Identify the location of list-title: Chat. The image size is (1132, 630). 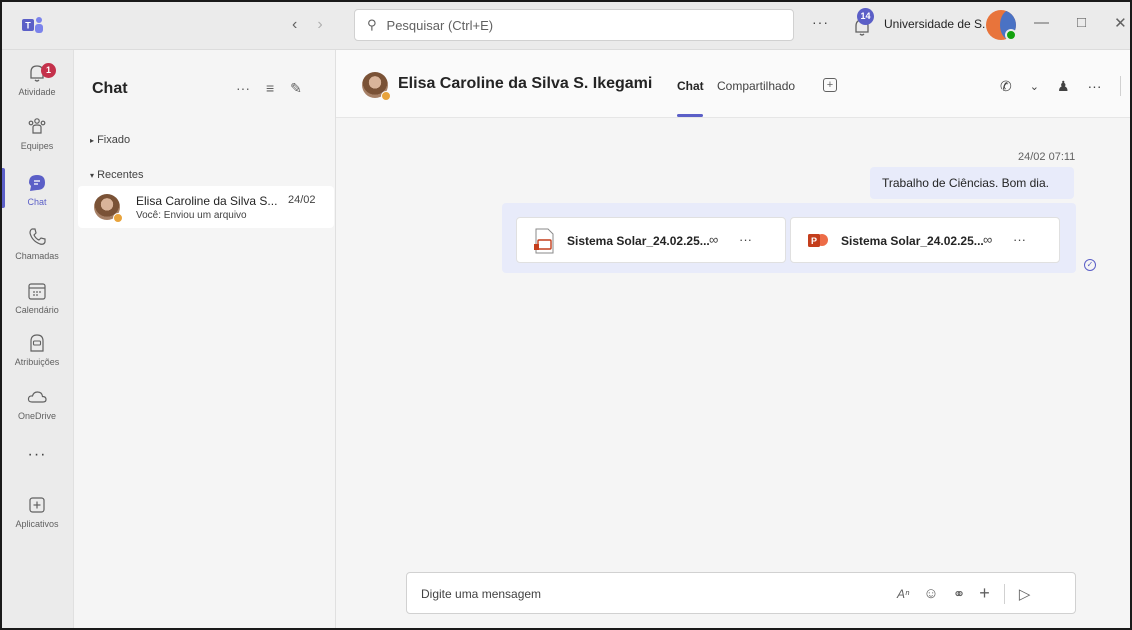
(110, 88).